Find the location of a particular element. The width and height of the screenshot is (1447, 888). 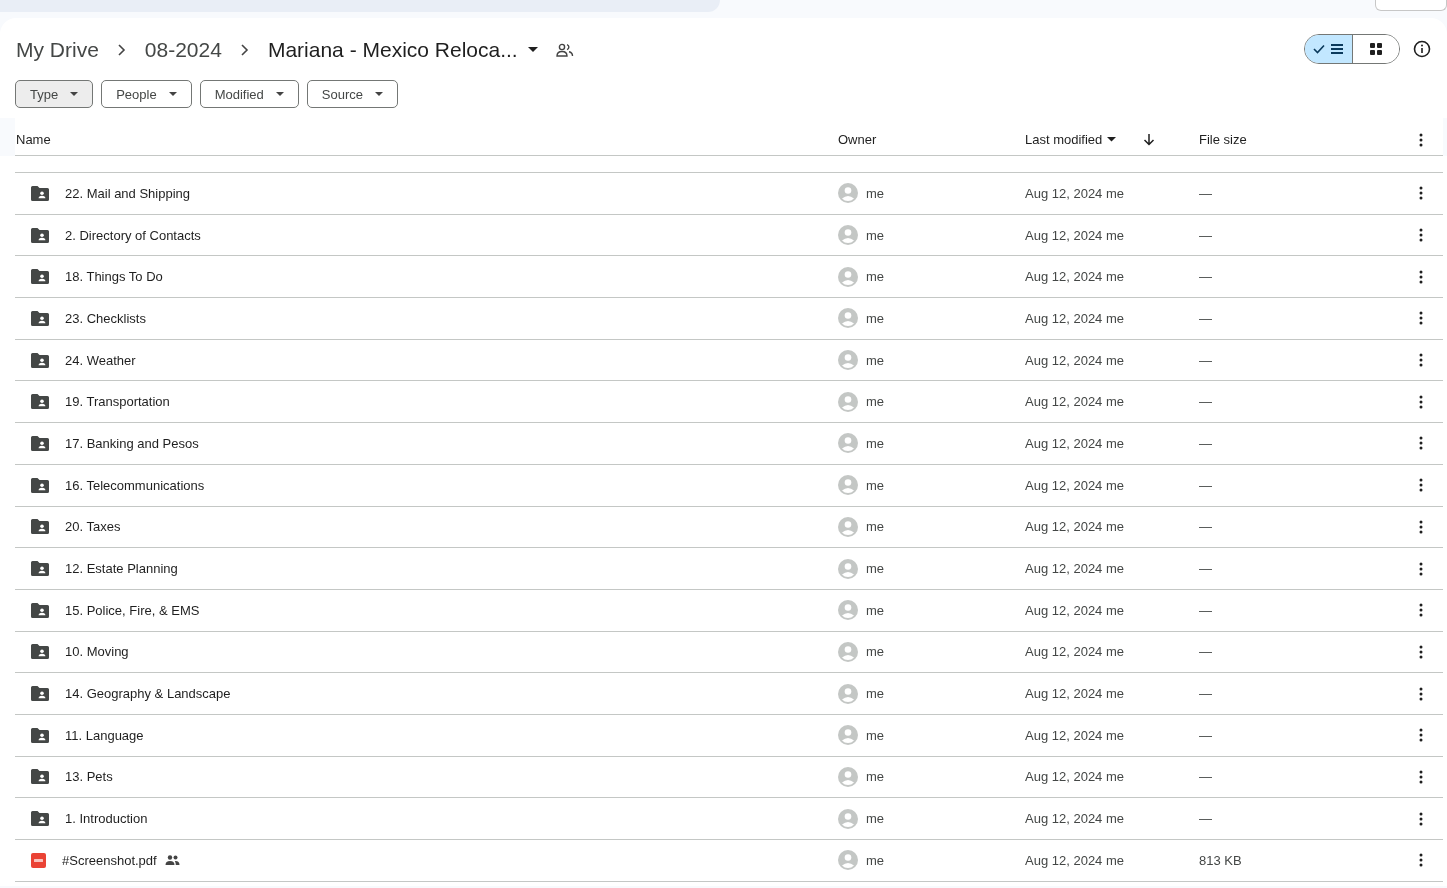

file-name: 24. Weather is located at coordinates (100, 360).